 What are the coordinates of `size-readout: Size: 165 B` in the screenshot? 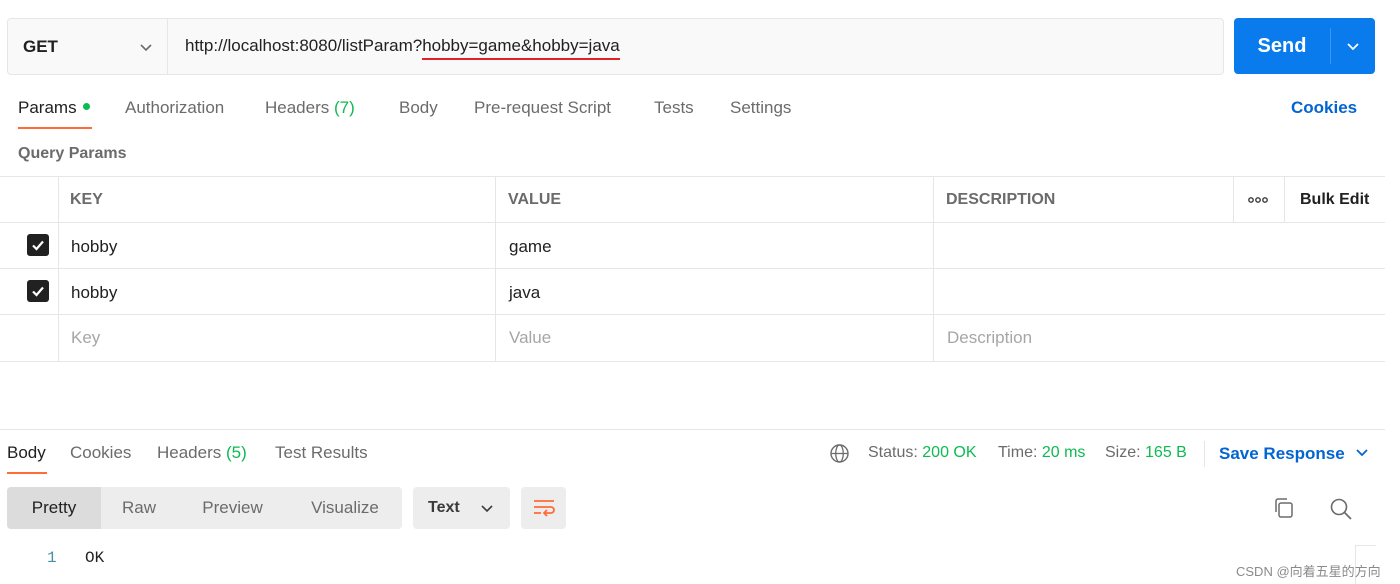 It's located at (1146, 453).